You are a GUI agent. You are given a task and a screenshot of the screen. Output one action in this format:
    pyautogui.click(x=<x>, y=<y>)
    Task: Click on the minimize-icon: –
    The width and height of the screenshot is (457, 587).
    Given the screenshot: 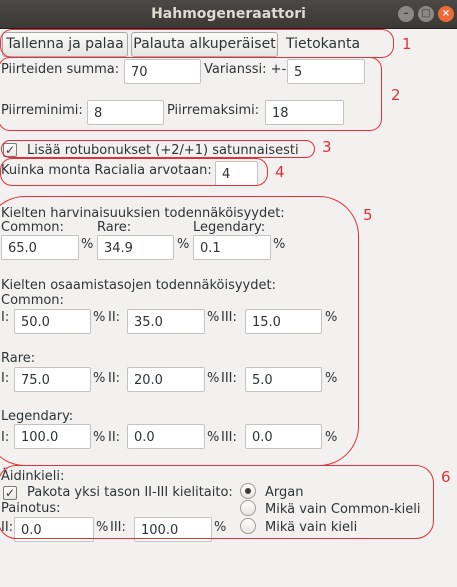 What is the action you would take?
    pyautogui.click(x=406, y=14)
    